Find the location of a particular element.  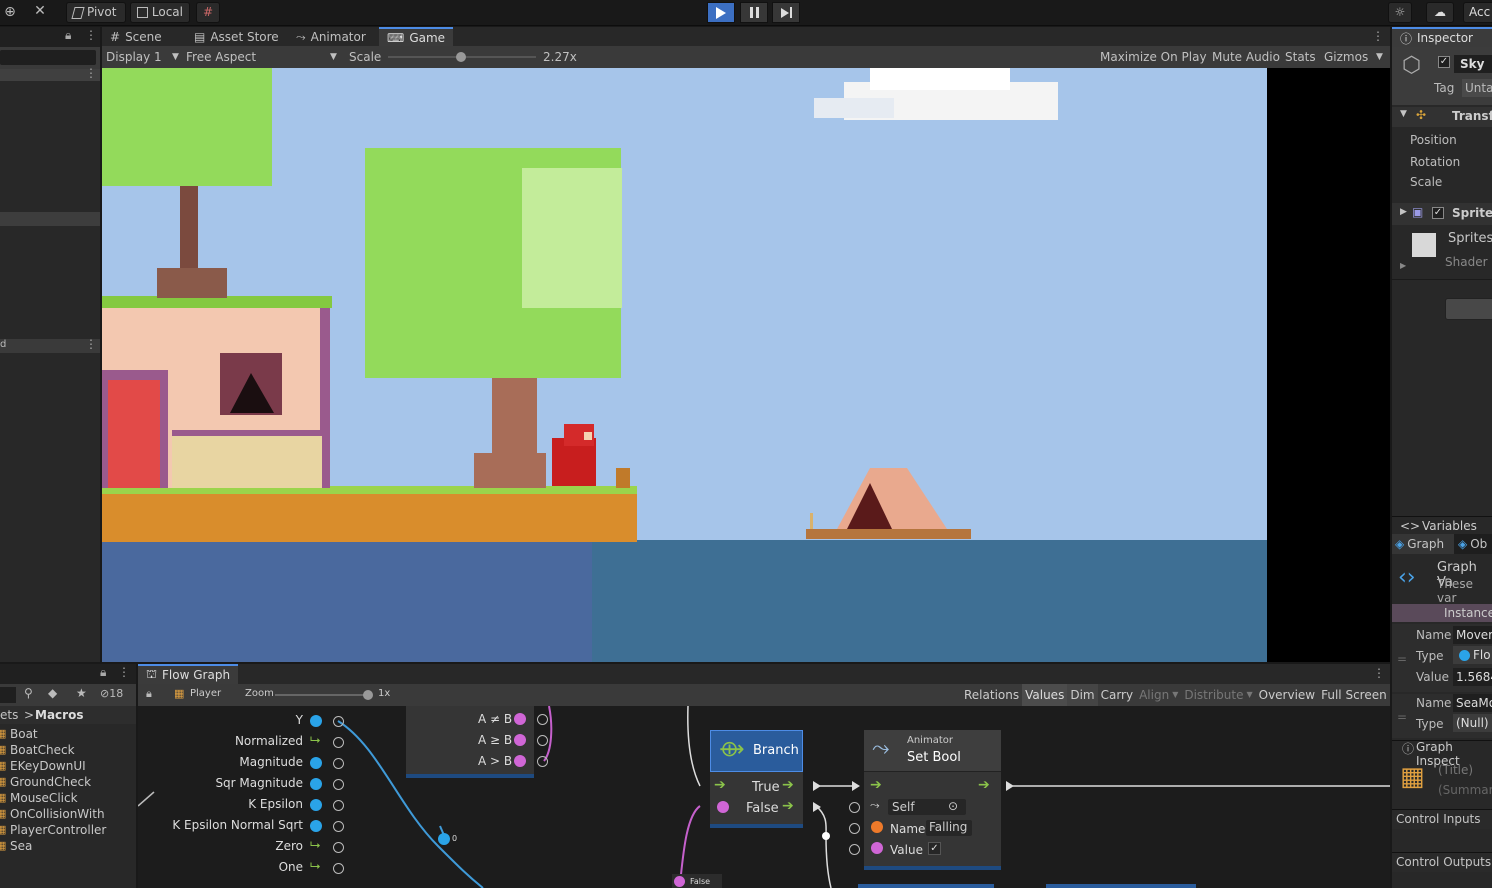

graph-toolbar-overview-button: Overview is located at coordinates (1287, 695).